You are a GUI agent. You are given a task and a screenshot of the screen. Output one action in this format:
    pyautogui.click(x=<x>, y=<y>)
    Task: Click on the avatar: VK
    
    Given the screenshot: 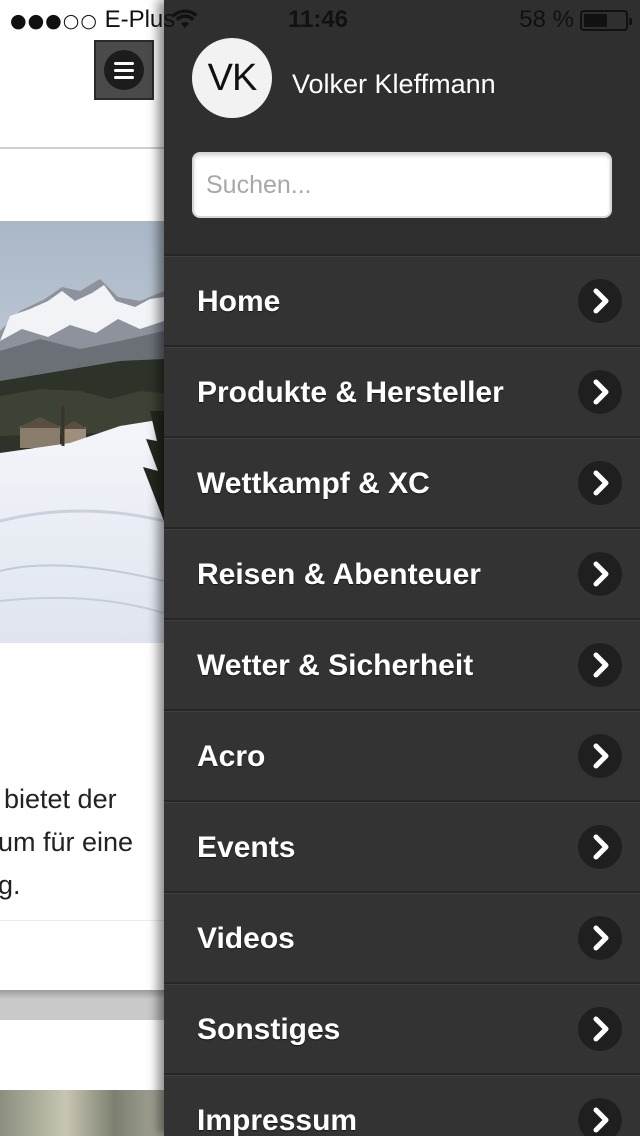 What is the action you would take?
    pyautogui.click(x=232, y=78)
    